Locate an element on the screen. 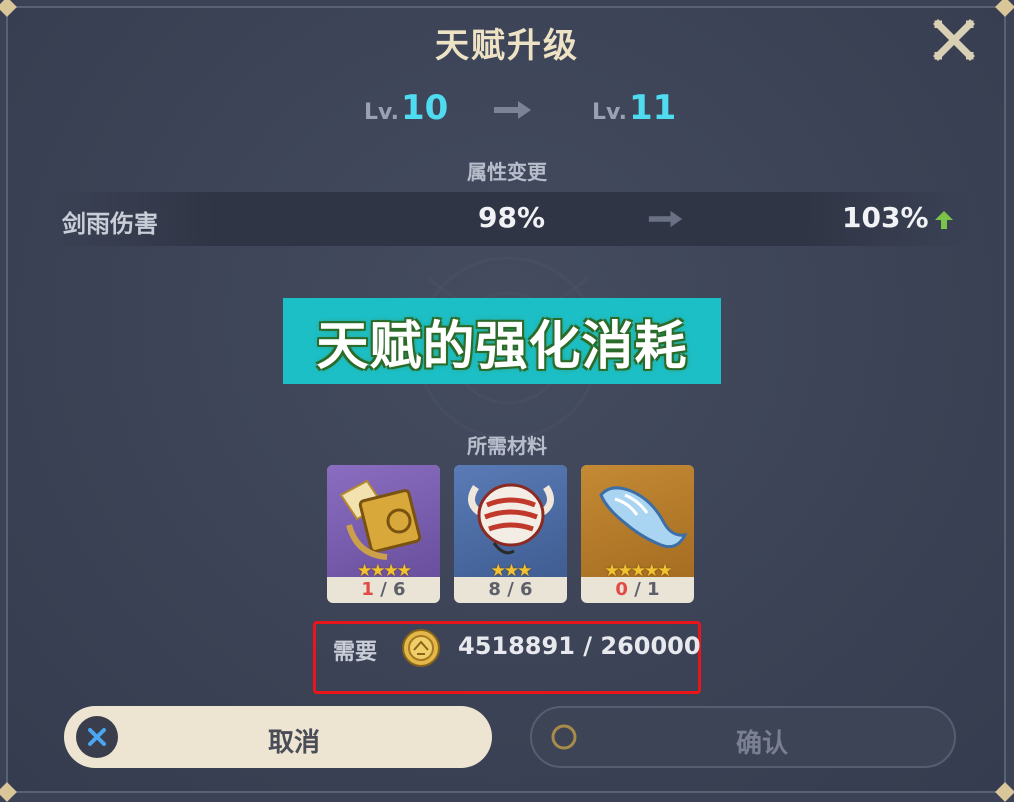 The height and width of the screenshot is (802, 1014). caption-banner: 天赋的强化消耗 is located at coordinates (502, 341).